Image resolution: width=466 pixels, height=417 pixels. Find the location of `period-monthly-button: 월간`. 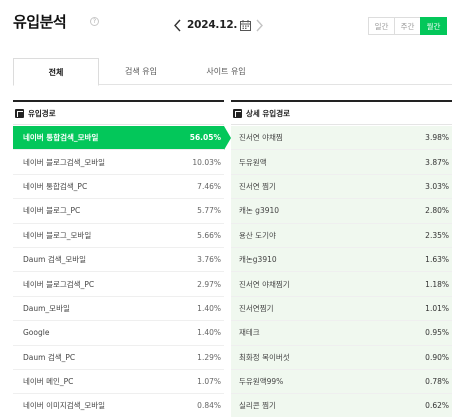

period-monthly-button: 월간 is located at coordinates (433, 26).